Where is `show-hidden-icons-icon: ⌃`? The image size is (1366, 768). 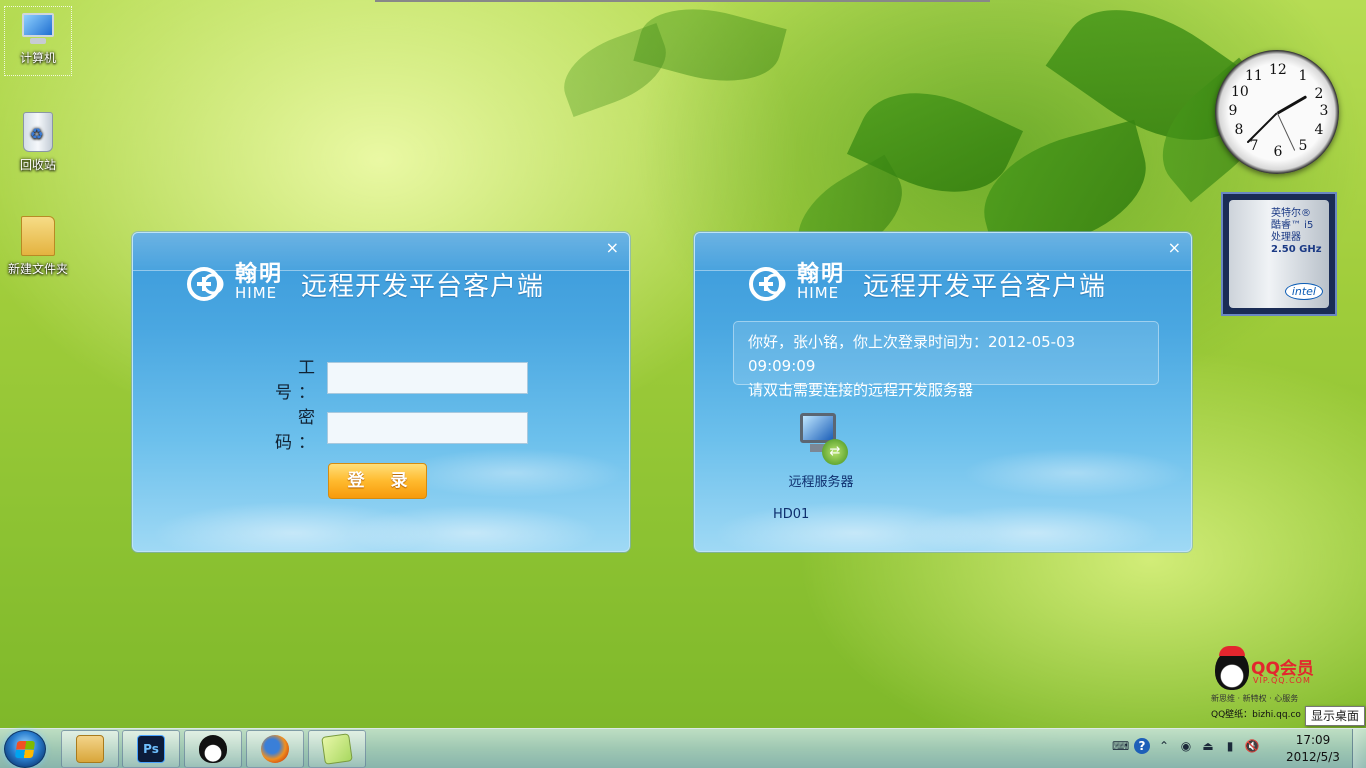 show-hidden-icons-icon: ⌃ is located at coordinates (1164, 746).